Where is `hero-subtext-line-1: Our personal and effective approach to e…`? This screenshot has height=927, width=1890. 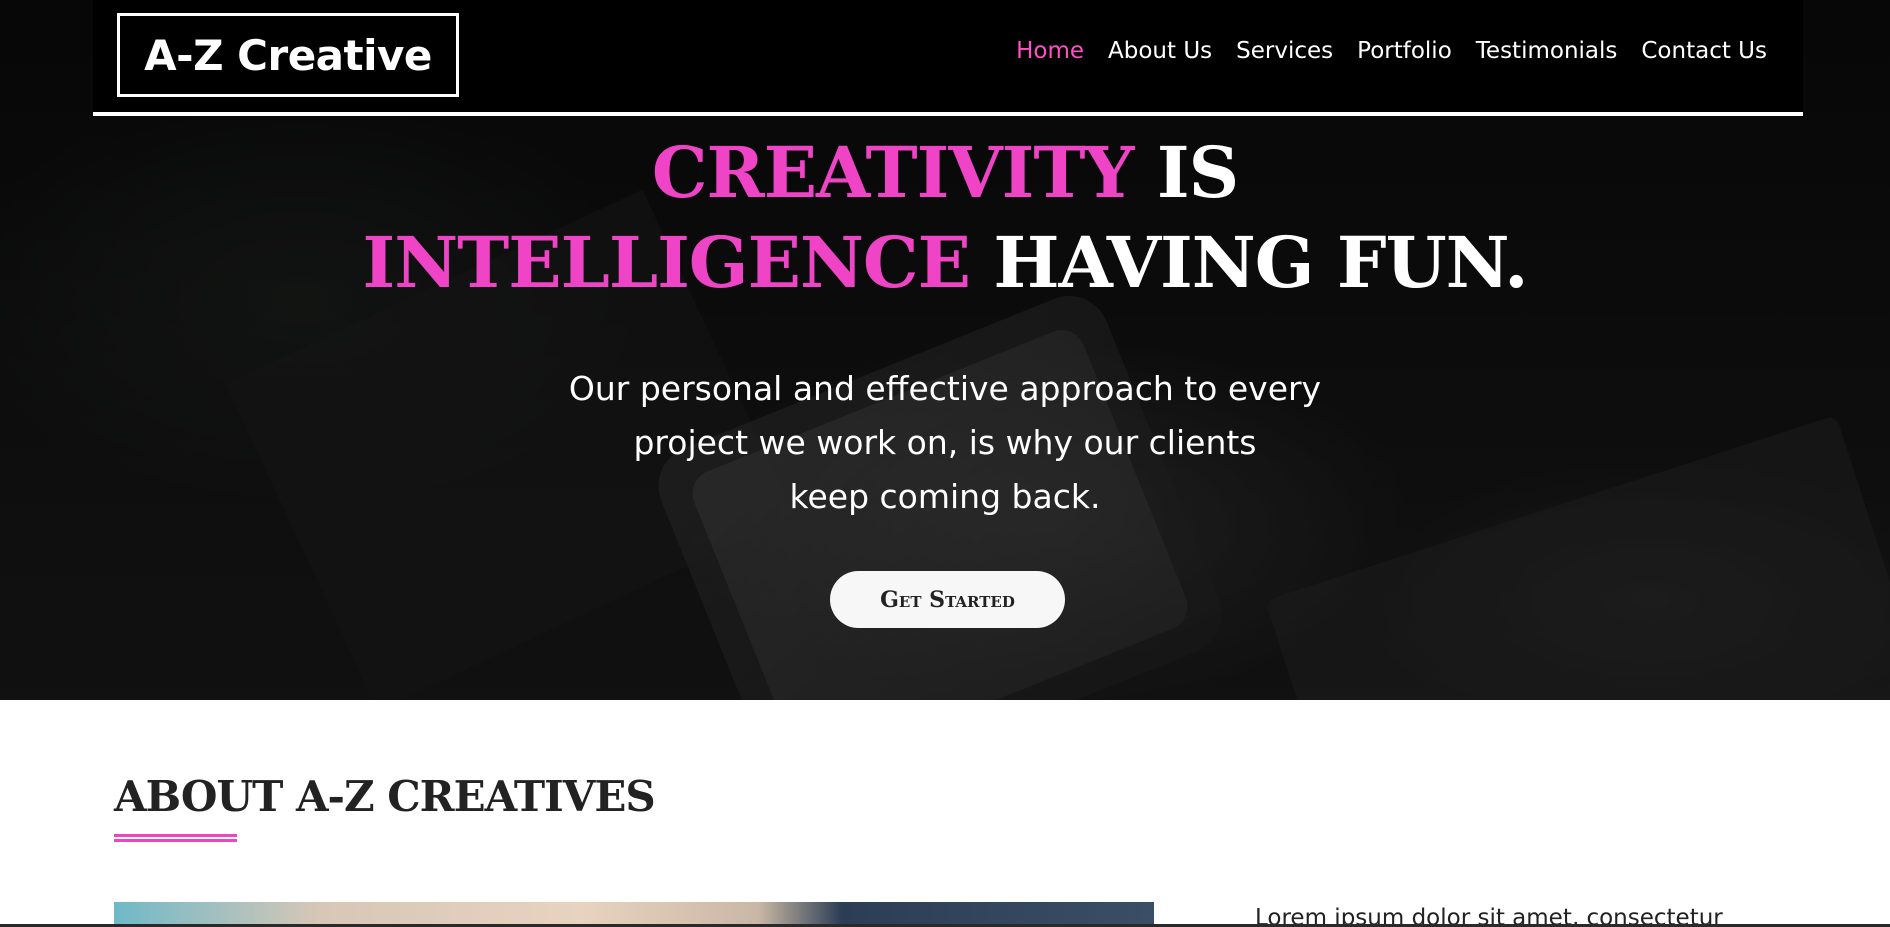
hero-subtext-line-1: Our personal and effective approach to e… is located at coordinates (945, 388).